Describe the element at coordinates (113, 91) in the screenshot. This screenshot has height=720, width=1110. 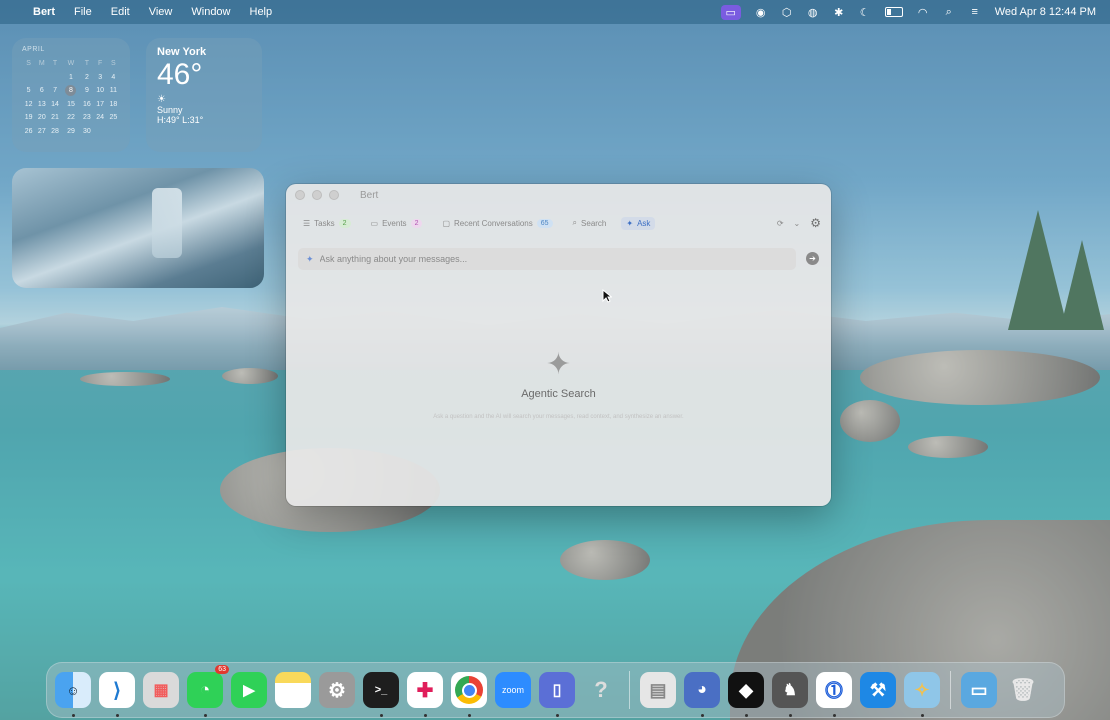
I see `calendar-day: 11` at that location.